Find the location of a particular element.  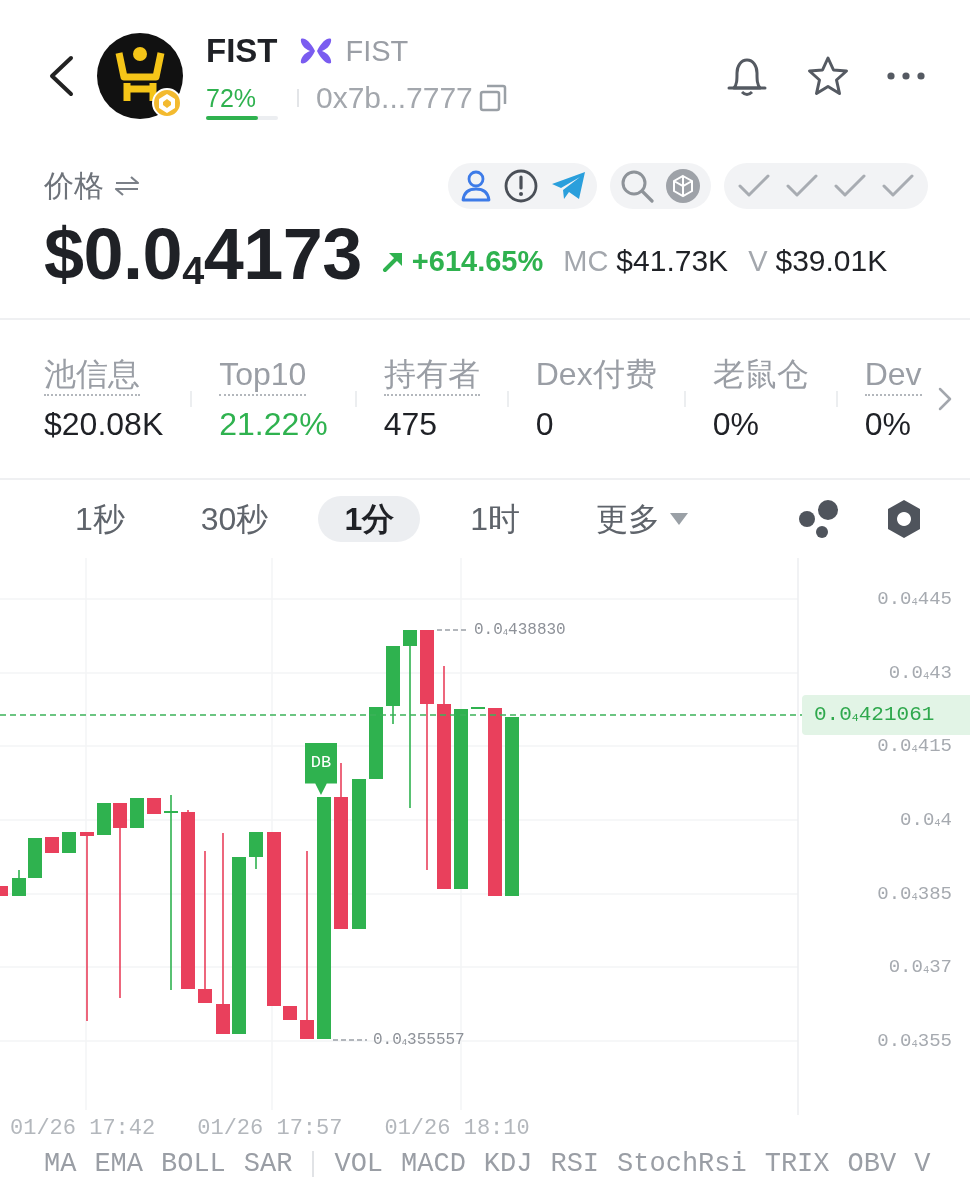

indicator-tab: V is located at coordinates (922, 1164).